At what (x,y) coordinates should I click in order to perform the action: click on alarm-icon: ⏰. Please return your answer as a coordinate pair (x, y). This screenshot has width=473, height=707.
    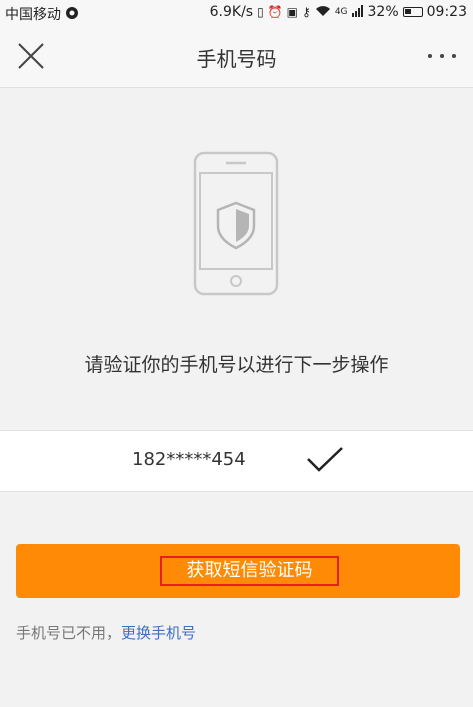
    Looking at the image, I should click on (275, 12).